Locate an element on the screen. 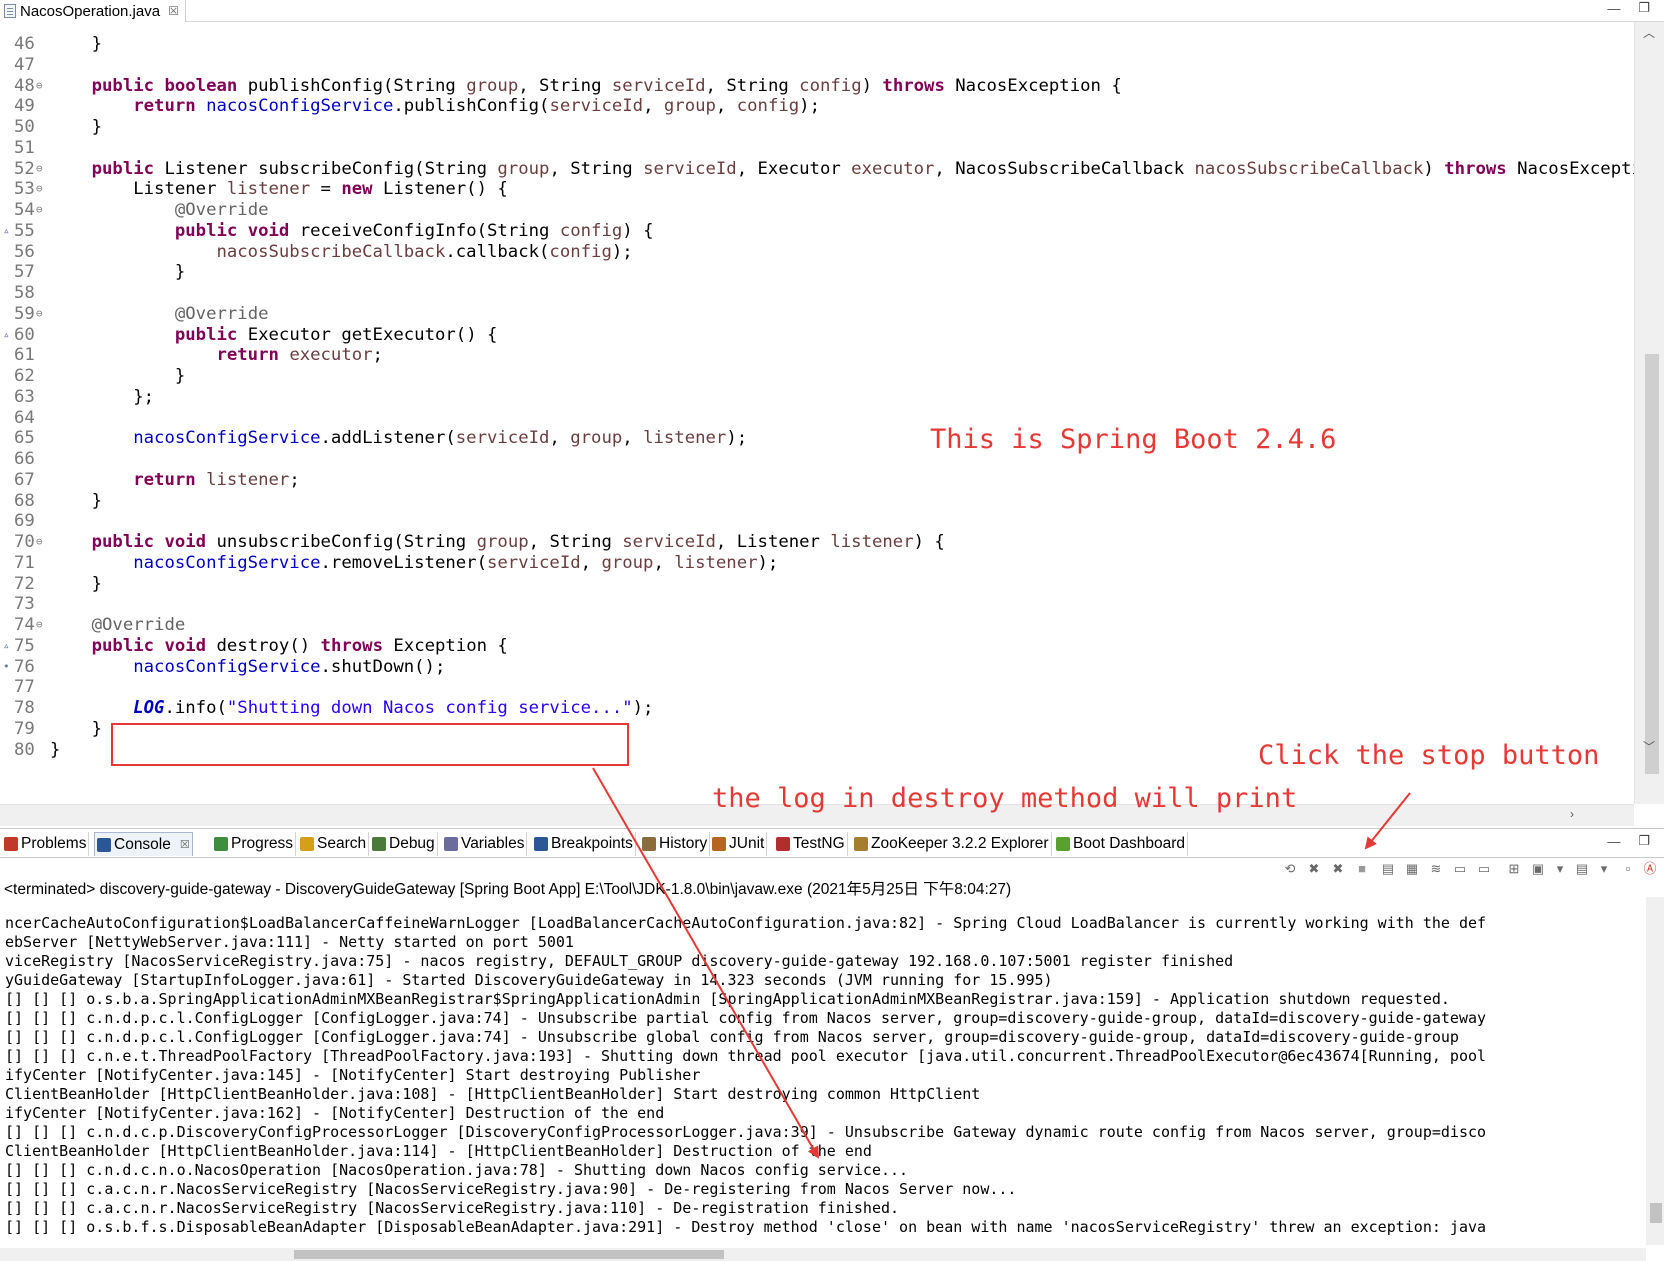 The width and height of the screenshot is (1664, 1261). stop-icon: ■ is located at coordinates (1362, 869).